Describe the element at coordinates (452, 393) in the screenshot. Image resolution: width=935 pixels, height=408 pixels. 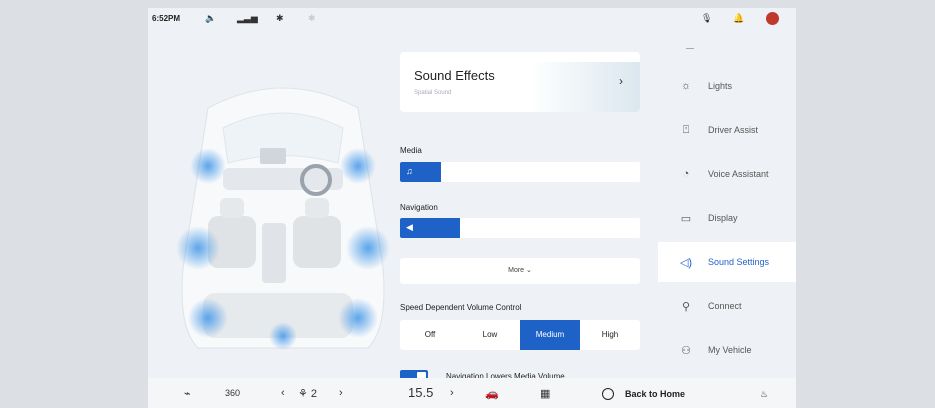
I see `temperature-increase-button: ›` at that location.